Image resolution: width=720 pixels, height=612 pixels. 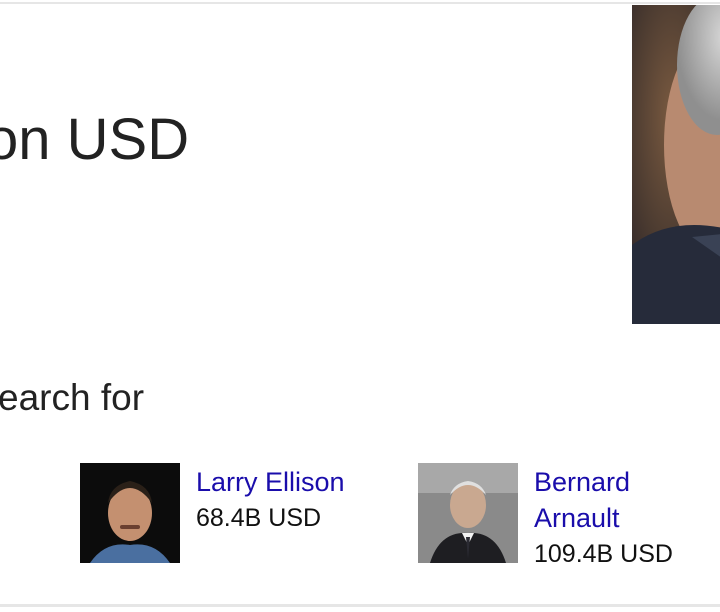 What do you see at coordinates (95, 139) in the screenshot?
I see `net-worth-headline: on USD` at bounding box center [95, 139].